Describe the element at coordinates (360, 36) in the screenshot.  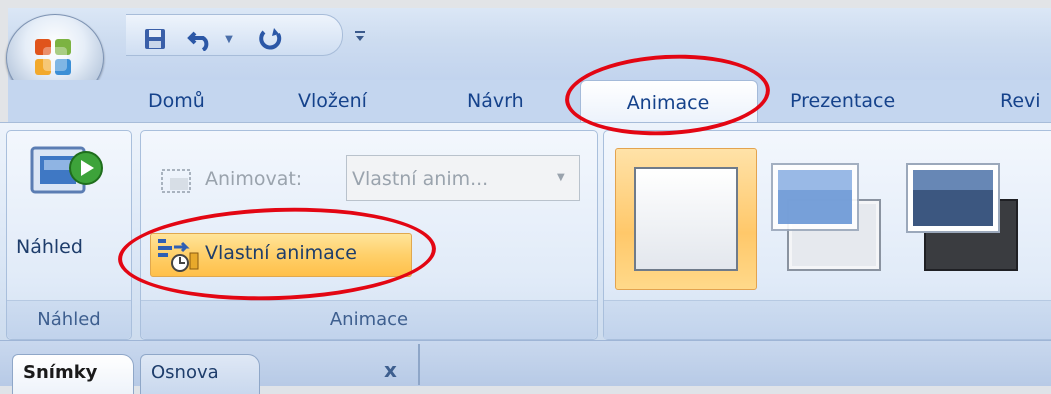
I see `customize-qat-icon` at that location.